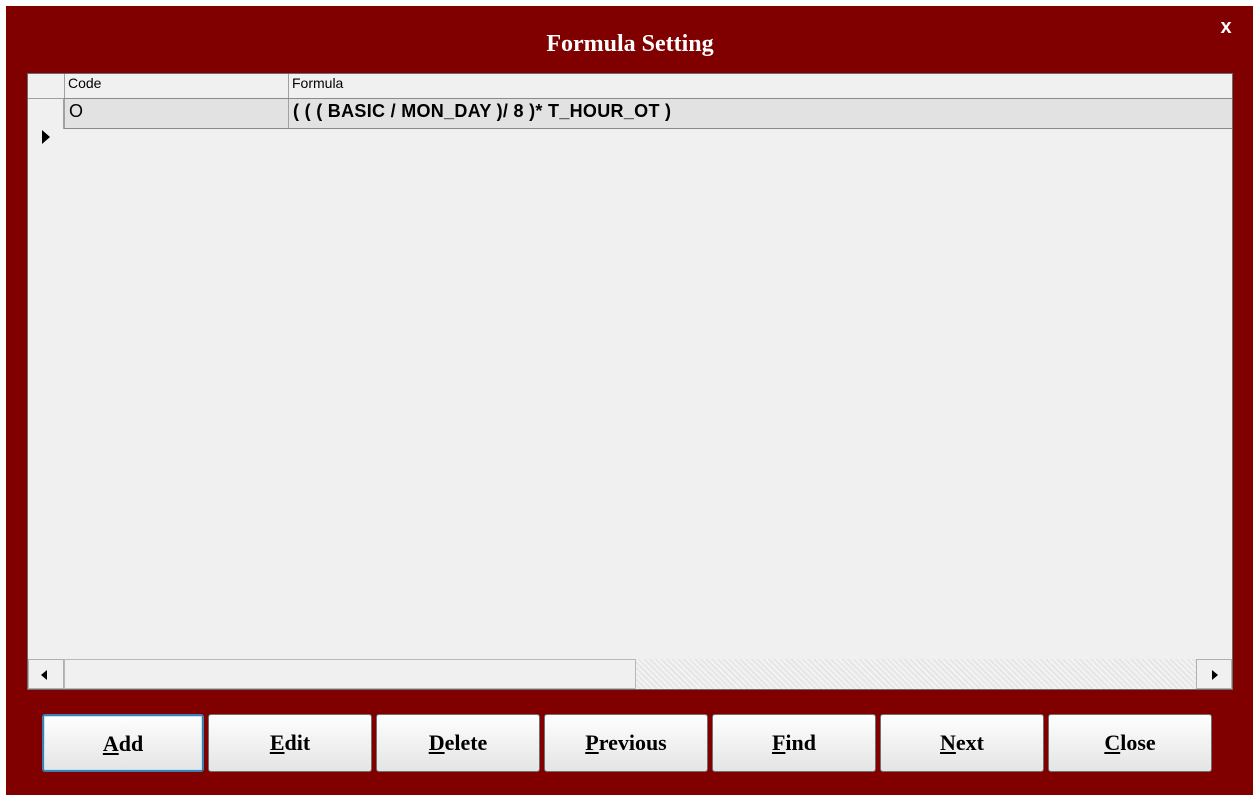  What do you see at coordinates (916, 674) in the screenshot?
I see `scroll-track` at bounding box center [916, 674].